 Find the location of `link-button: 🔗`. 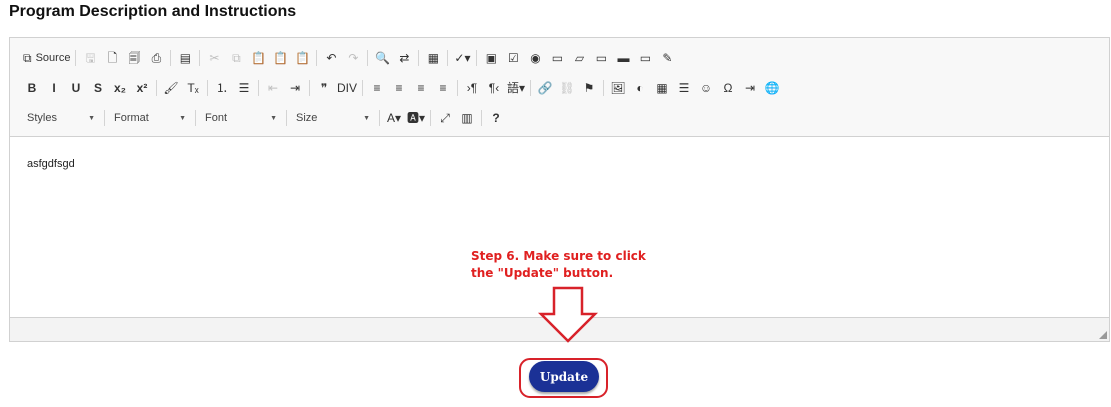

link-button: 🔗 is located at coordinates (545, 88).